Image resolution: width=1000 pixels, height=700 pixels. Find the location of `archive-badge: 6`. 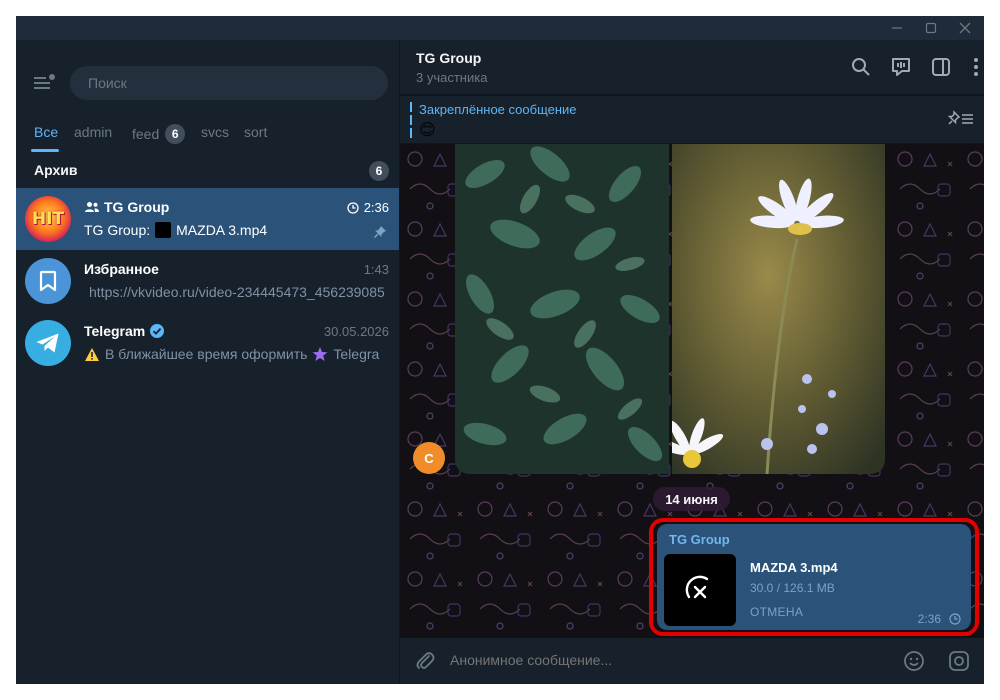

archive-badge: 6 is located at coordinates (379, 171).